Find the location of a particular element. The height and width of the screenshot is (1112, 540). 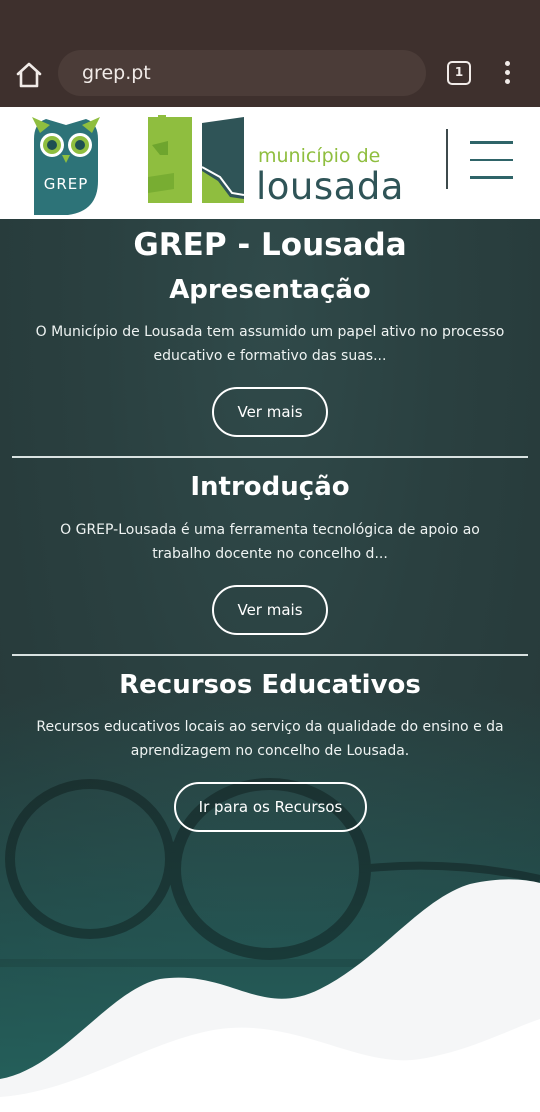

section-title-recursos: Recursos Educativos is located at coordinates (270, 685).